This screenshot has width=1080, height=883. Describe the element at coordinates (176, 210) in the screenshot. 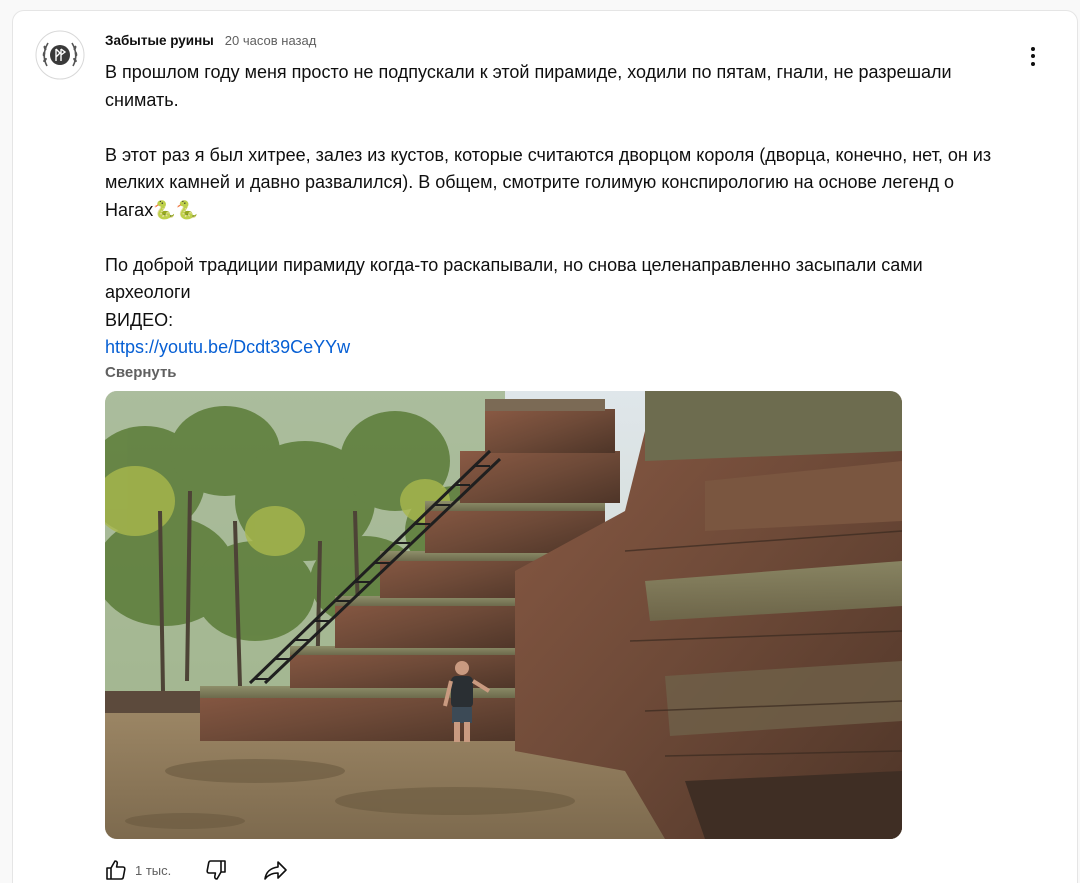

I see `snake-emoji: 🐍🐍` at that location.